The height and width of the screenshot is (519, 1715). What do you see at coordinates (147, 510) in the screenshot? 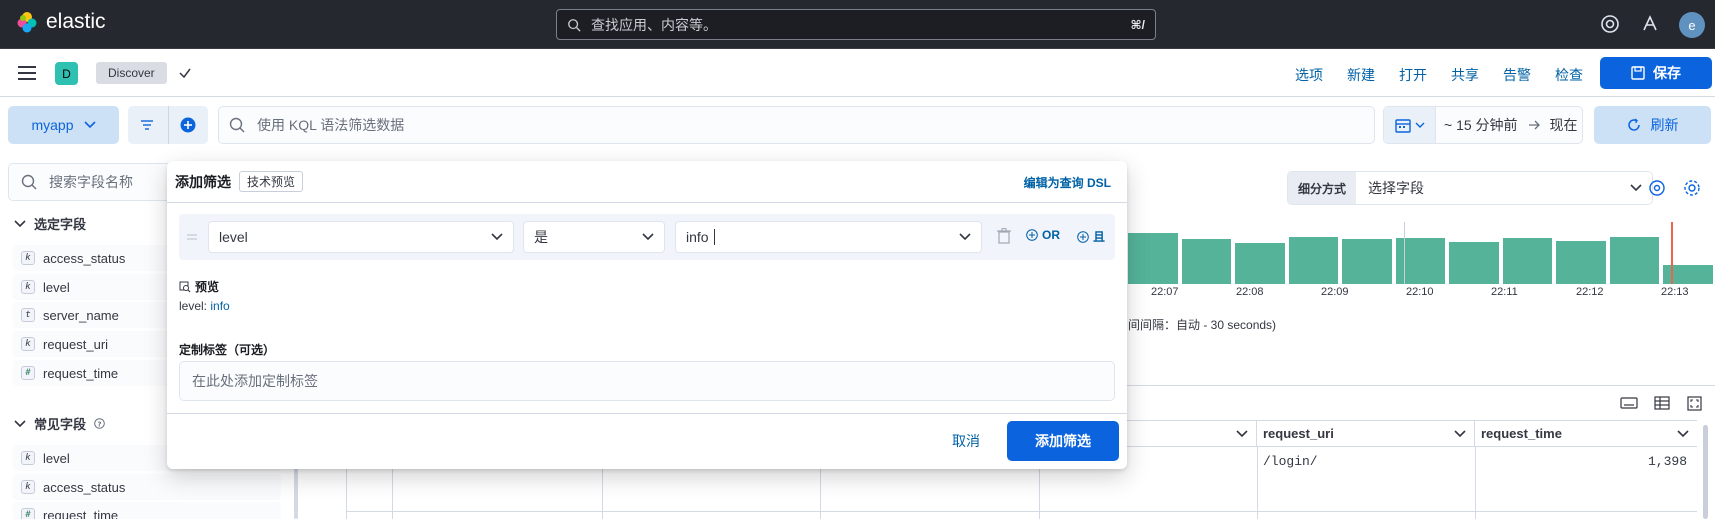
I see `field-item: # request_time` at bounding box center [147, 510].